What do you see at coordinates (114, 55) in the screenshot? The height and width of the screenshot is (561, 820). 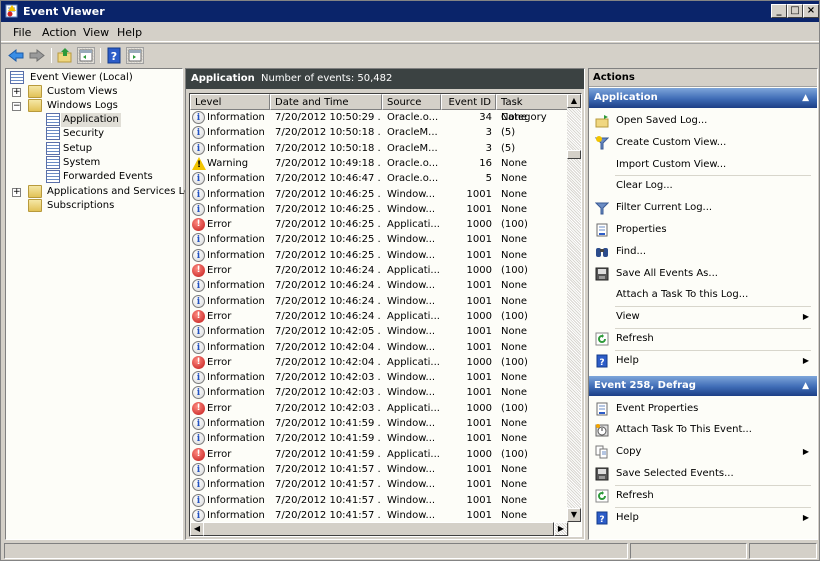 I see `help-button: ?` at bounding box center [114, 55].